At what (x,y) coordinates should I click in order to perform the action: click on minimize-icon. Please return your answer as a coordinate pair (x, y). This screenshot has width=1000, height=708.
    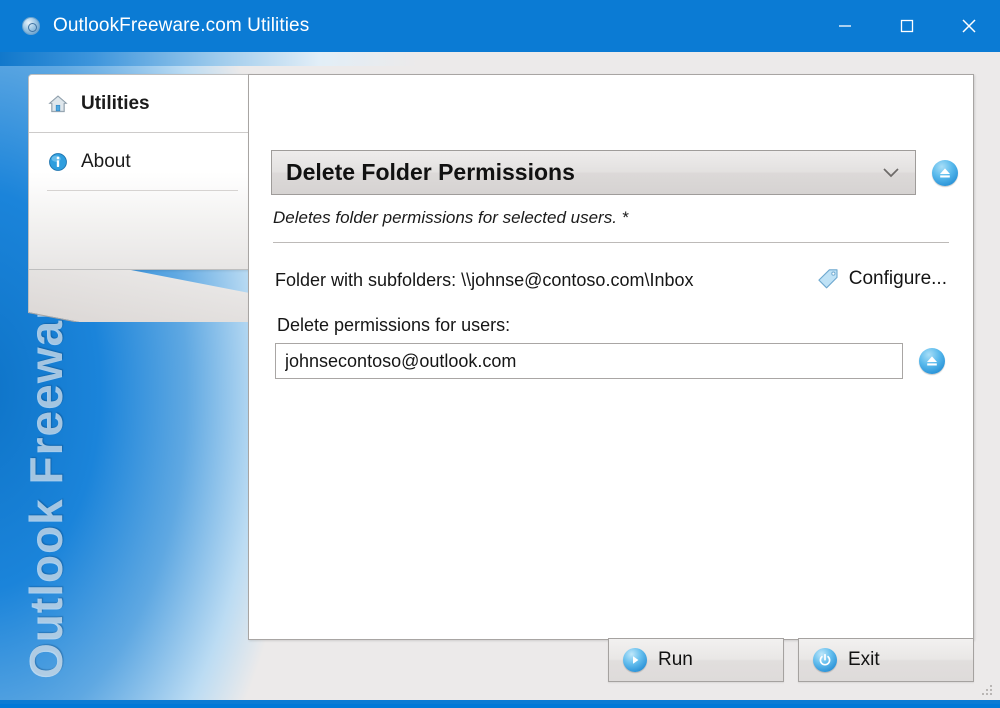
    Looking at the image, I should click on (845, 26).